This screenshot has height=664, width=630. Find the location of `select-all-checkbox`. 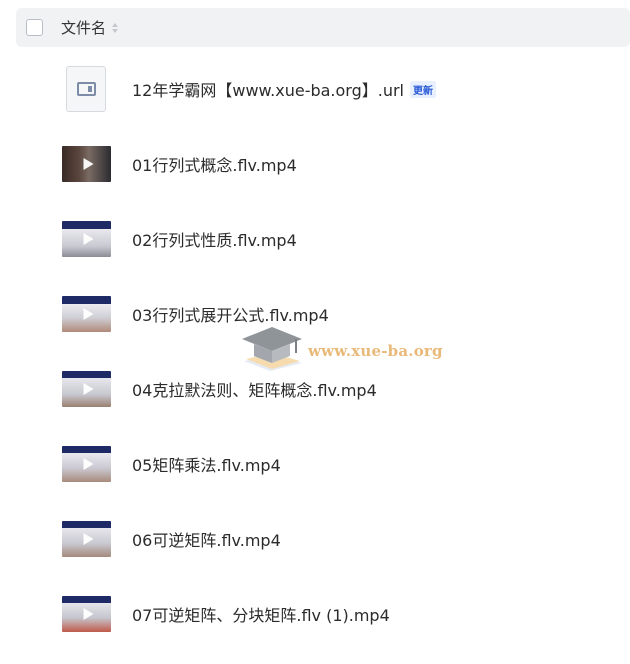

select-all-checkbox is located at coordinates (34, 27).